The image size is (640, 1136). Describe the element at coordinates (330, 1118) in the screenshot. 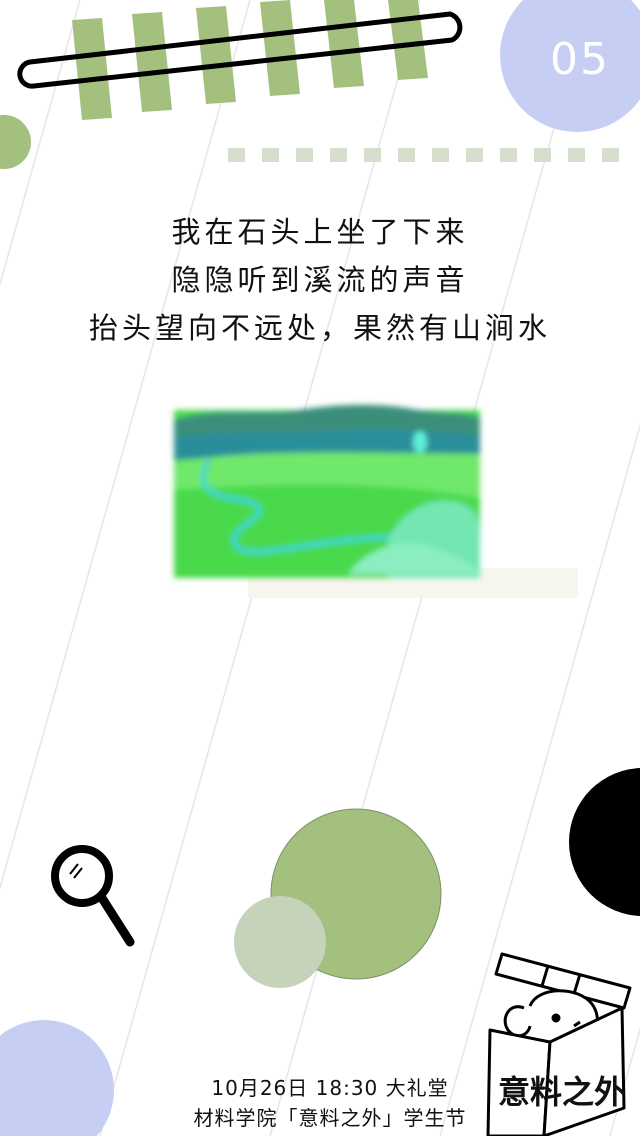

I see `organizer-info: 材料学院「意料之外」学生节` at that location.